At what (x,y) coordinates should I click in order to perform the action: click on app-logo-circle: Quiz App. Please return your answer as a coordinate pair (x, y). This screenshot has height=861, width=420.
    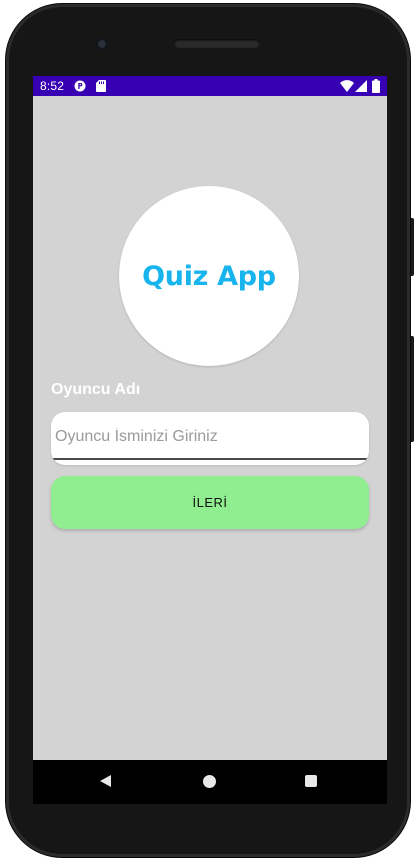
    Looking at the image, I should click on (209, 276).